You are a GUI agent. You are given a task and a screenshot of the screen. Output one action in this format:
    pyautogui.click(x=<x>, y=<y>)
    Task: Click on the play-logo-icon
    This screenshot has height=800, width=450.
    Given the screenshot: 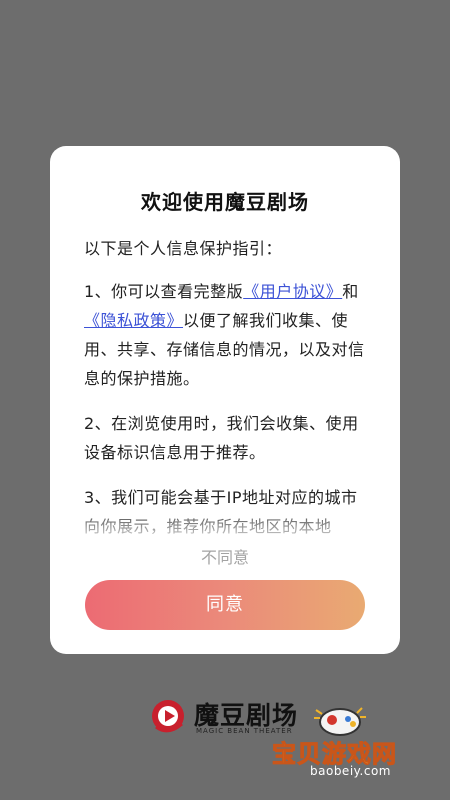 What is the action you would take?
    pyautogui.click(x=168, y=716)
    